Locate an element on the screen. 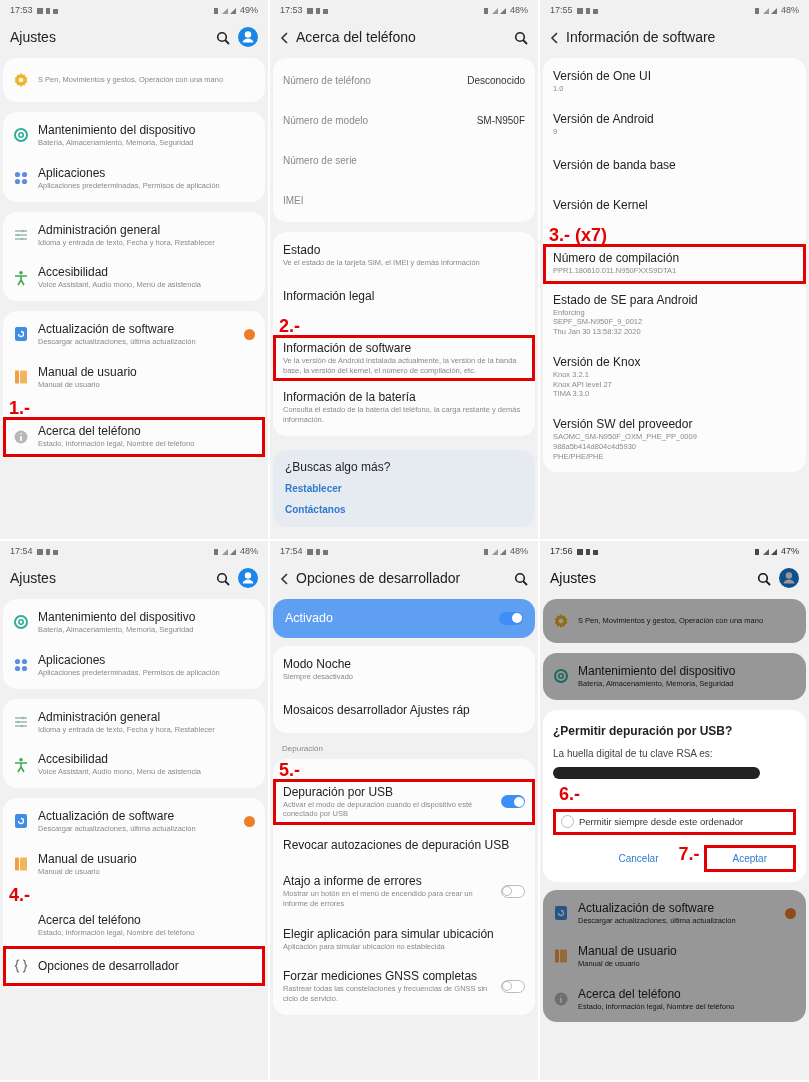 This screenshot has width=809, height=1082. setting-title: Información de la batería is located at coordinates (350, 398).